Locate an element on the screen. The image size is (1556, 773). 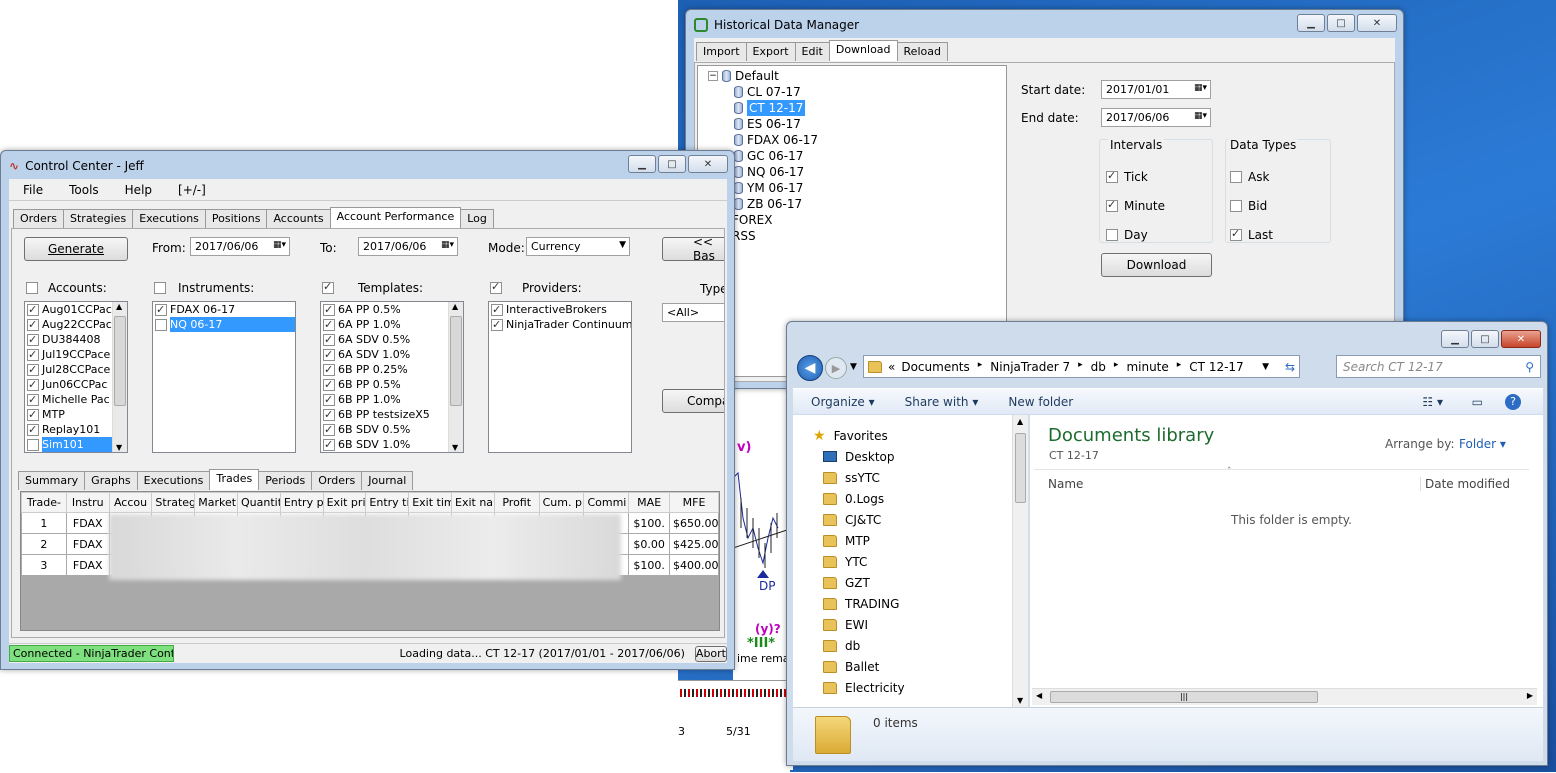
nav-item-ewi: EWI is located at coordinates (925, 624).